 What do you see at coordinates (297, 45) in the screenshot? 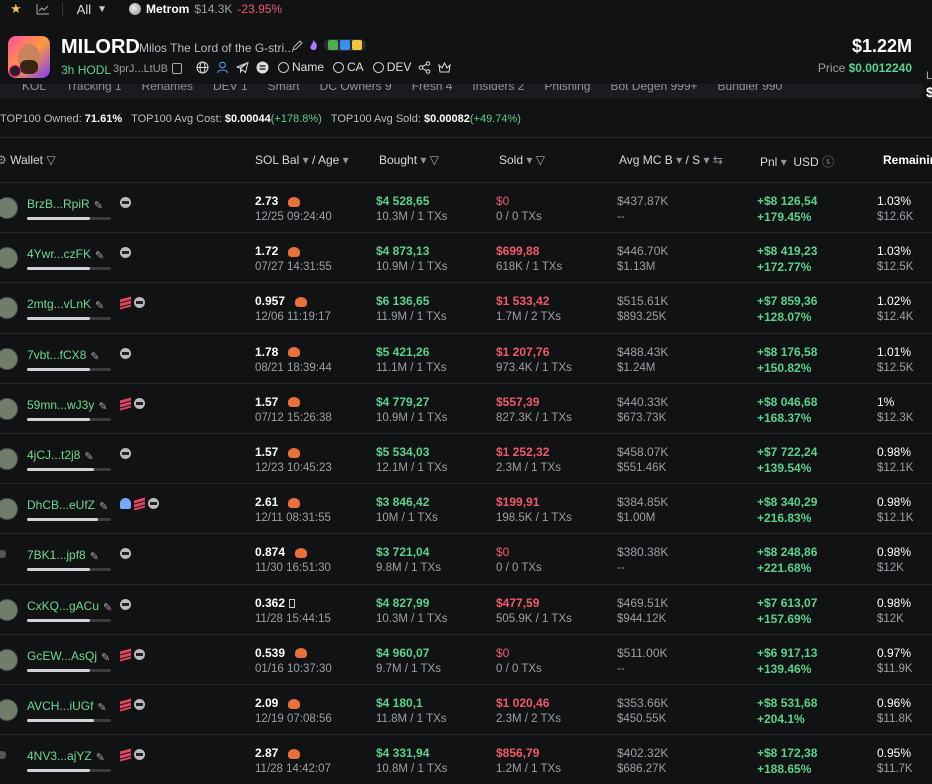
I see `pencil-icon` at bounding box center [297, 45].